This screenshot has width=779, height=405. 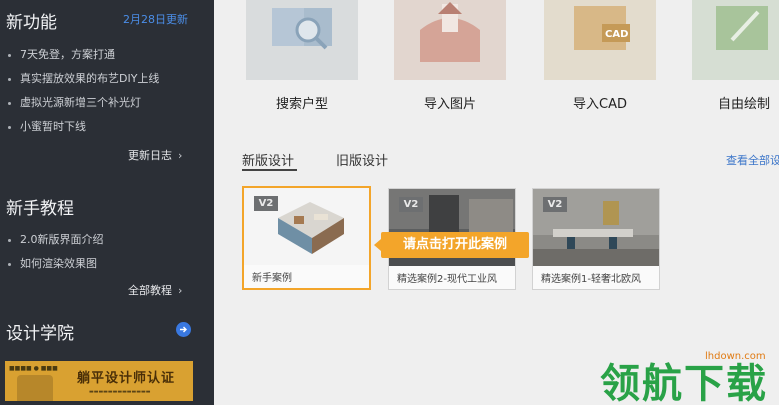 What do you see at coordinates (602, 28) in the screenshot?
I see `cad-icon: CAD` at bounding box center [602, 28].